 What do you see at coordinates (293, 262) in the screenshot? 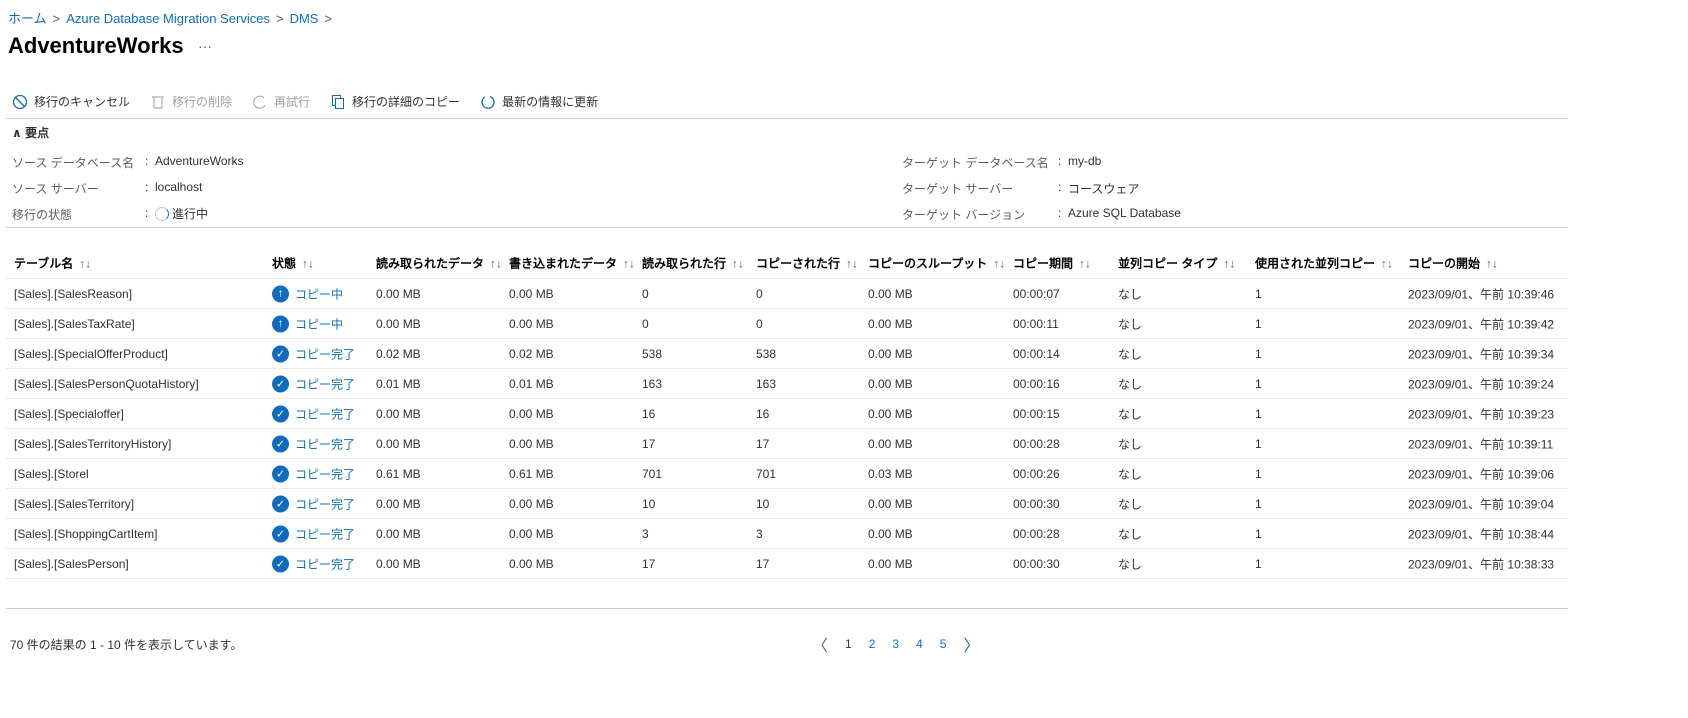
I see `column-header-status: 状態 ↑↓` at bounding box center [293, 262].